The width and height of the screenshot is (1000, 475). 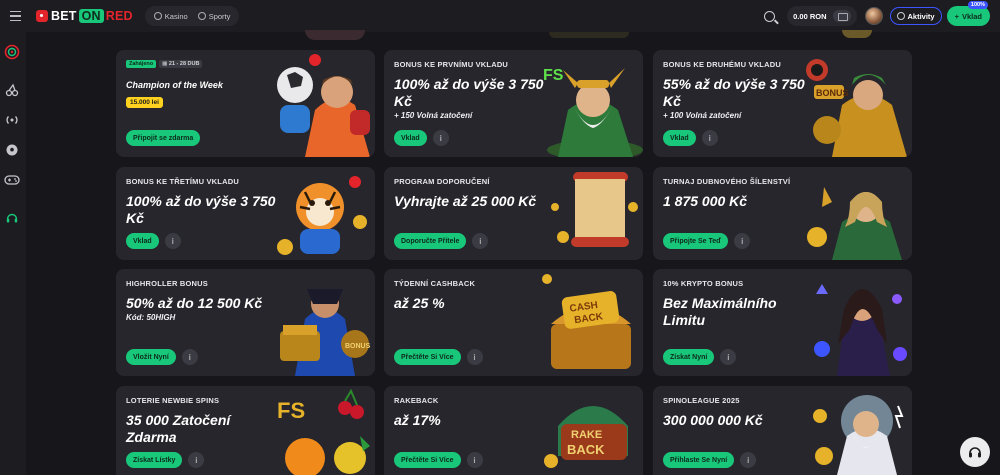 I want to click on scroll-illustration, so click(x=594, y=209).